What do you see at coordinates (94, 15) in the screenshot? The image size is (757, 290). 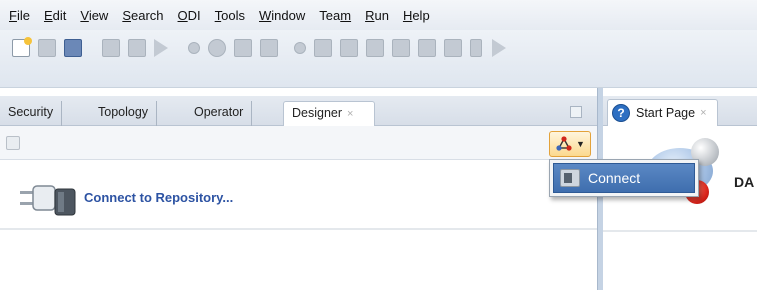 I see `menu-view: View` at bounding box center [94, 15].